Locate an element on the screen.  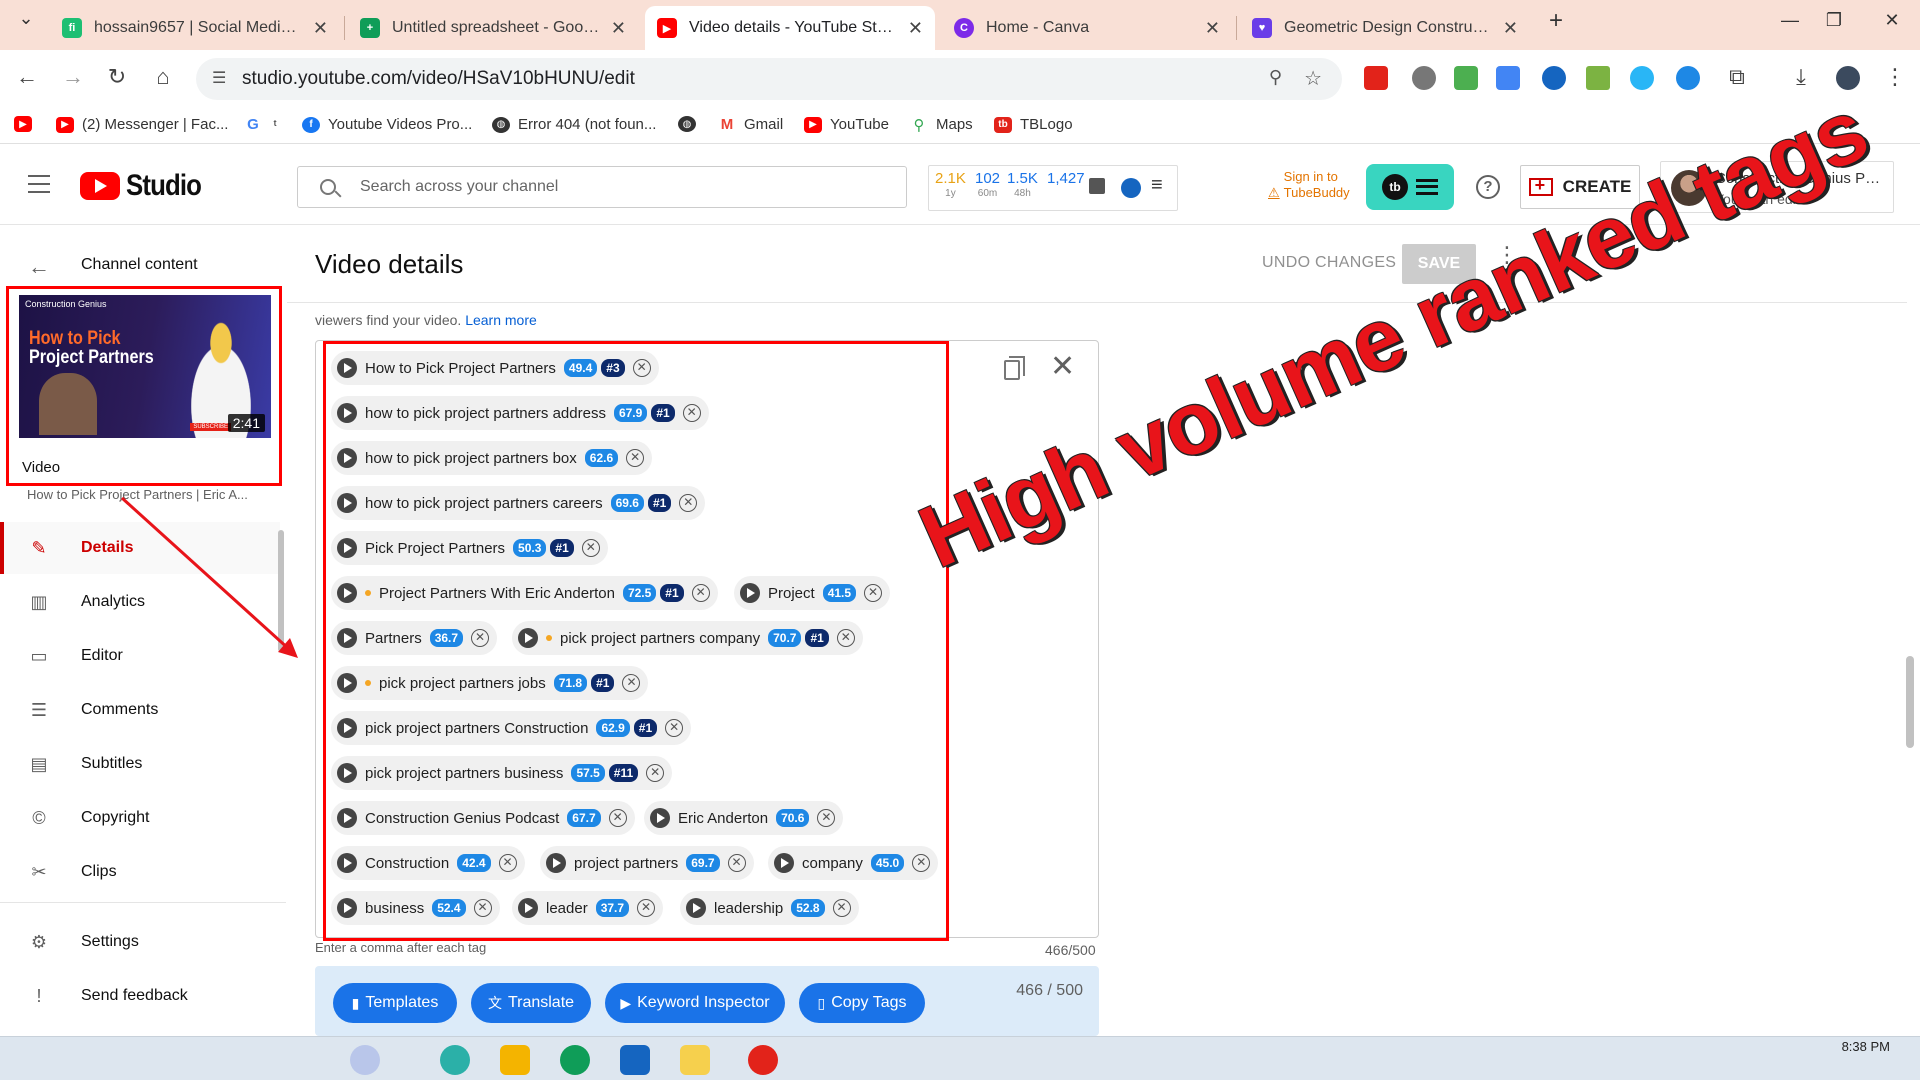
tag-chip: how to pick project partners box 62.6 ✕ is located at coordinates (492, 458).